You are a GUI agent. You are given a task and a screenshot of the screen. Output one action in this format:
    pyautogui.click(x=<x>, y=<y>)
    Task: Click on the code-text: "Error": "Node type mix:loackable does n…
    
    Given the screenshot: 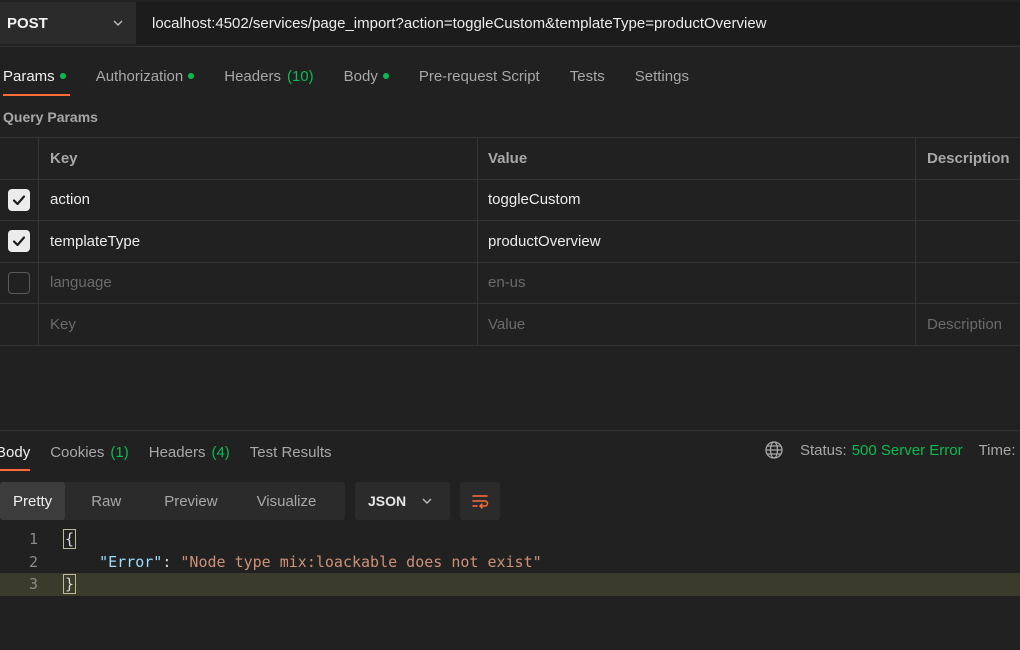 What is the action you would take?
    pyautogui.click(x=290, y=562)
    